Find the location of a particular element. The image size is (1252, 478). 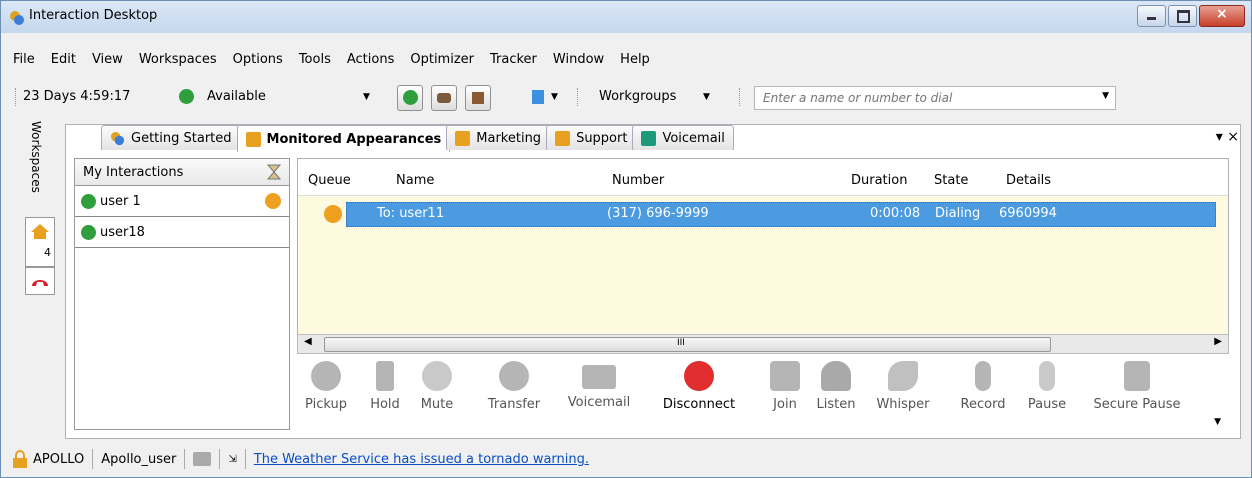

pickup-button: Pickup is located at coordinates (326, 384).